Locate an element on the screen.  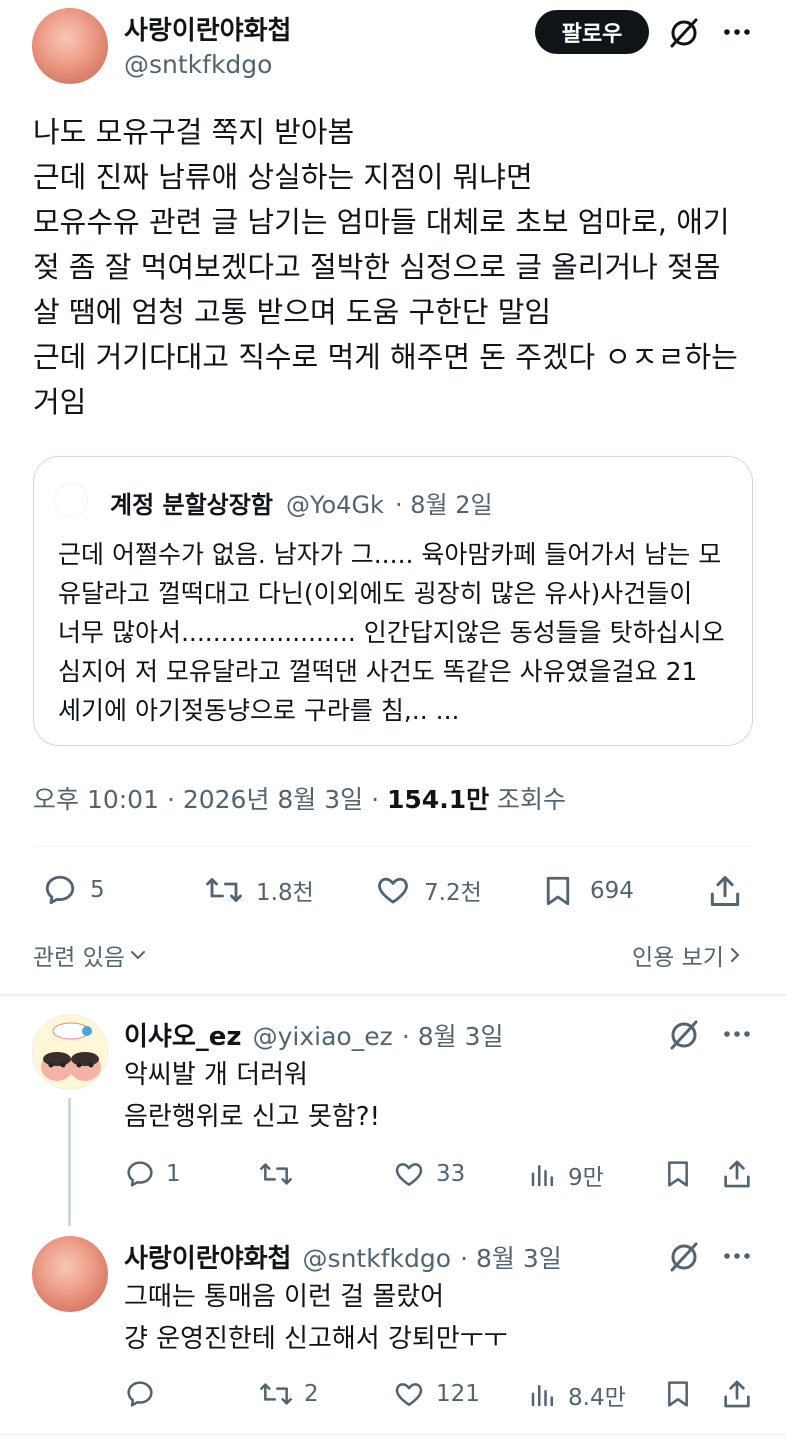
related-toggle: 관련 있음 is located at coordinates (90, 955).